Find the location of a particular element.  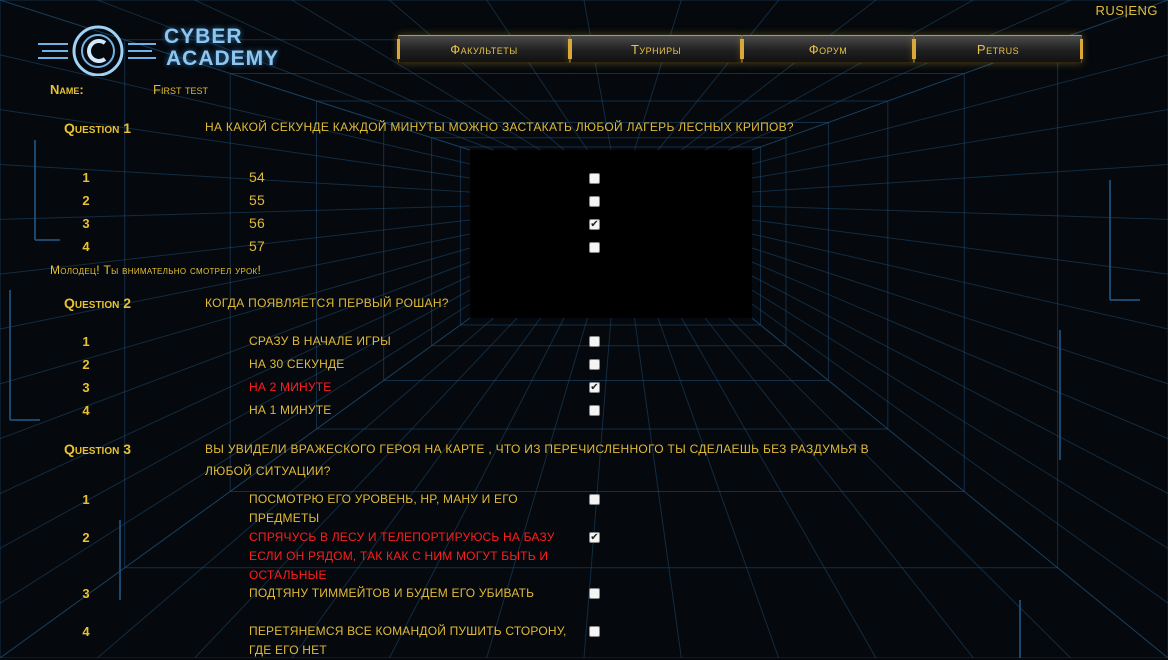

q3-option-text: подтяну тиммейтов и будем его убивать is located at coordinates (392, 593).